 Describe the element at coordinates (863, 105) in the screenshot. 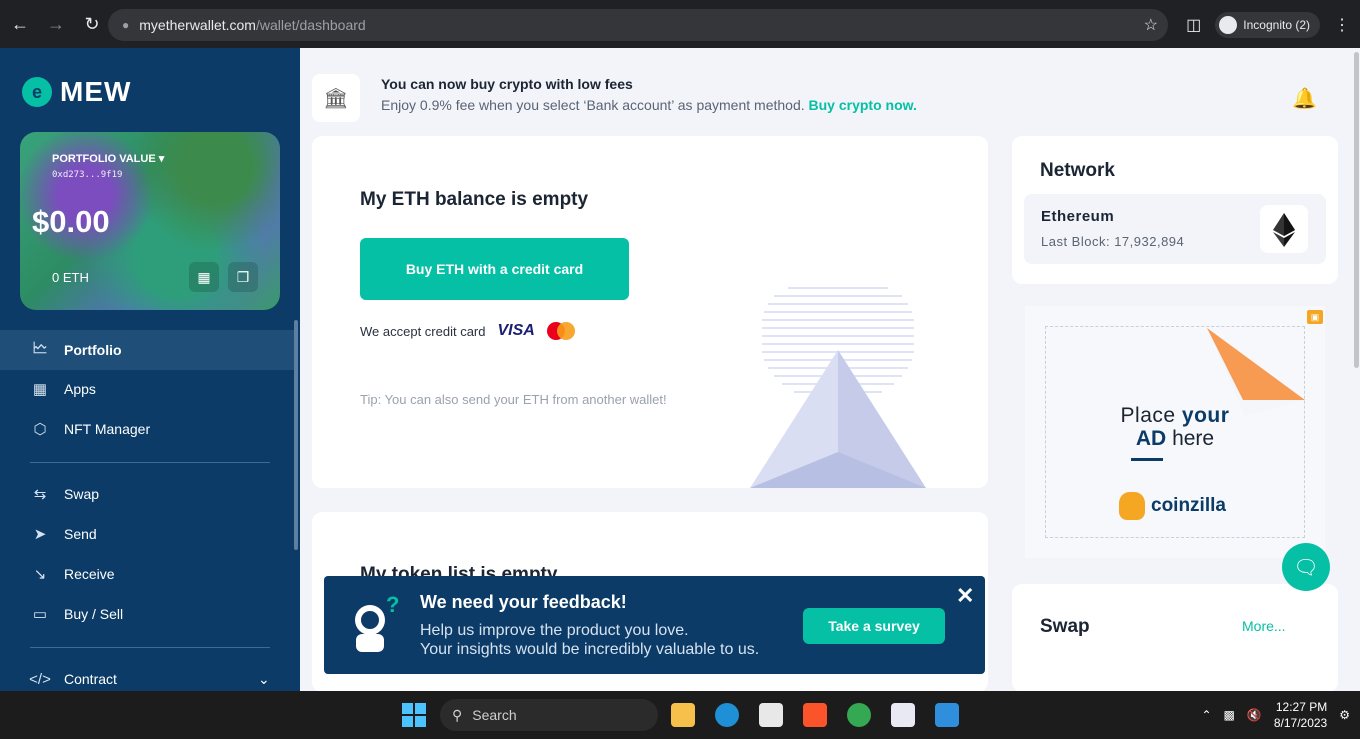

I see `buy-crypto-link: Buy crypto now.` at that location.